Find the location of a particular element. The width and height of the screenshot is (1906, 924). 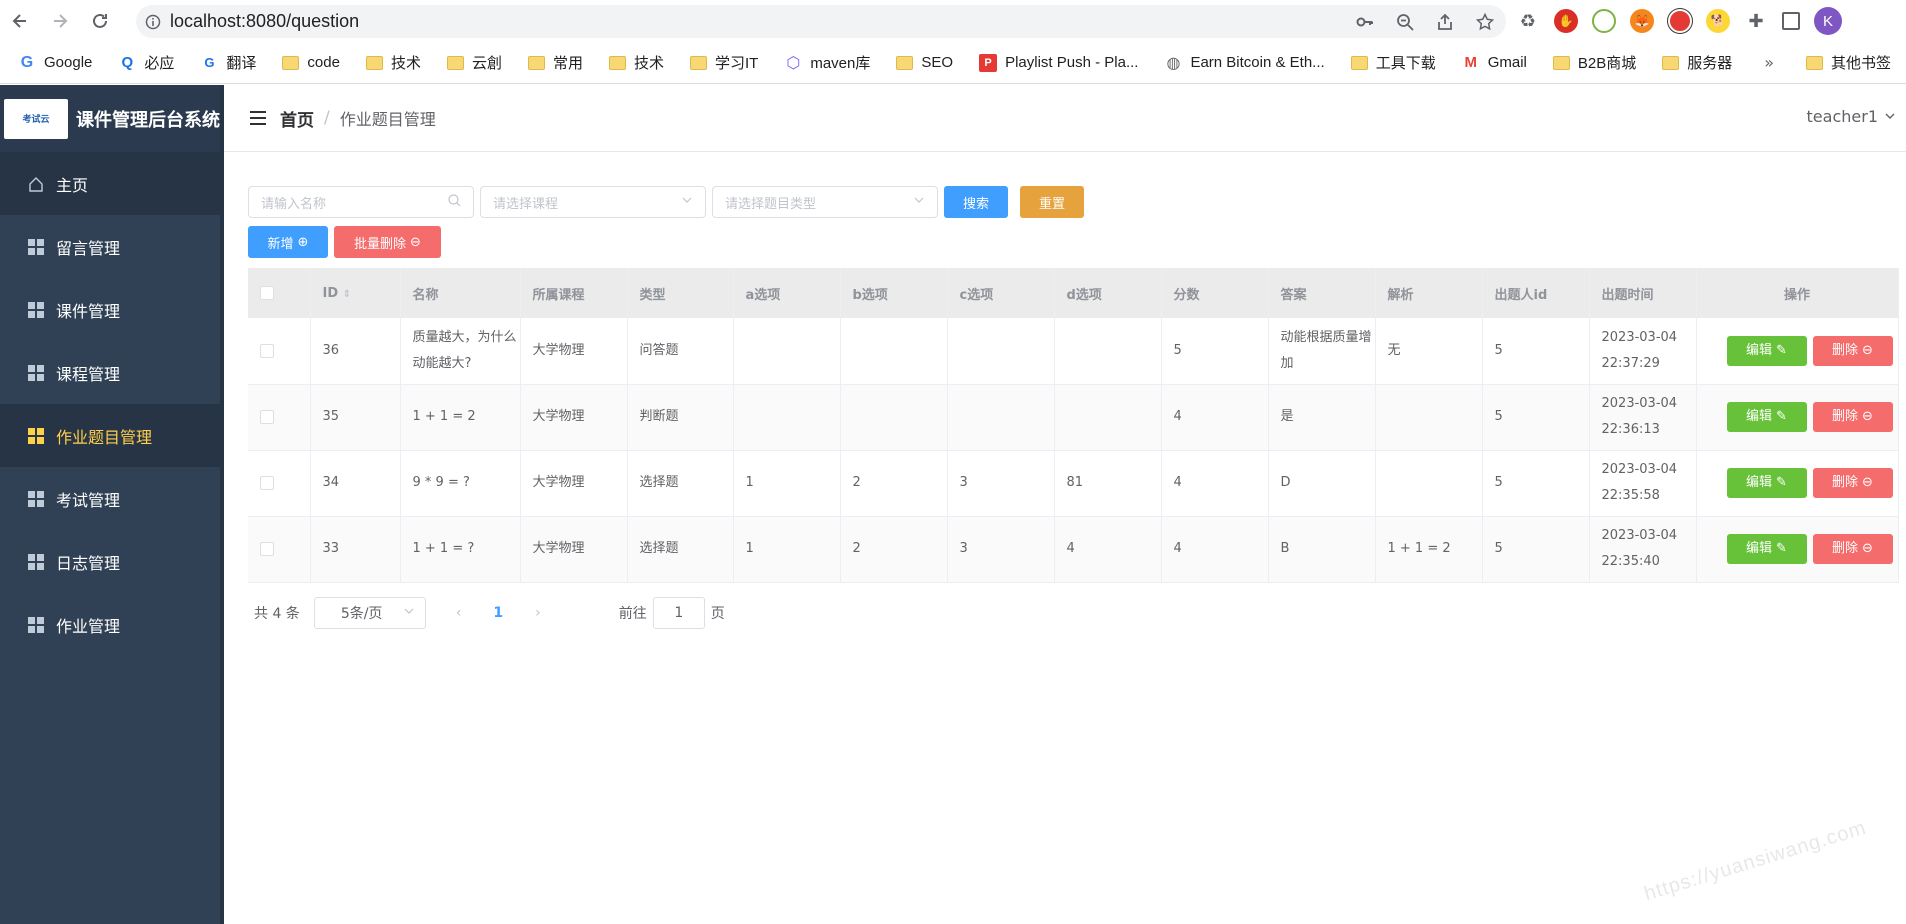

column-header: a选项 is located at coordinates (787, 293).